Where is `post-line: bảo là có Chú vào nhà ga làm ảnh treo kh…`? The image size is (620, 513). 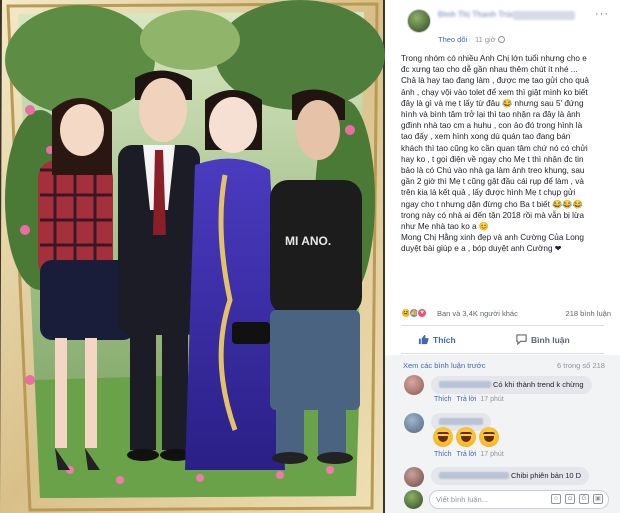 post-line: bảo là có Chú vào nhà ga làm ảnh treo kh… is located at coordinates (493, 171).